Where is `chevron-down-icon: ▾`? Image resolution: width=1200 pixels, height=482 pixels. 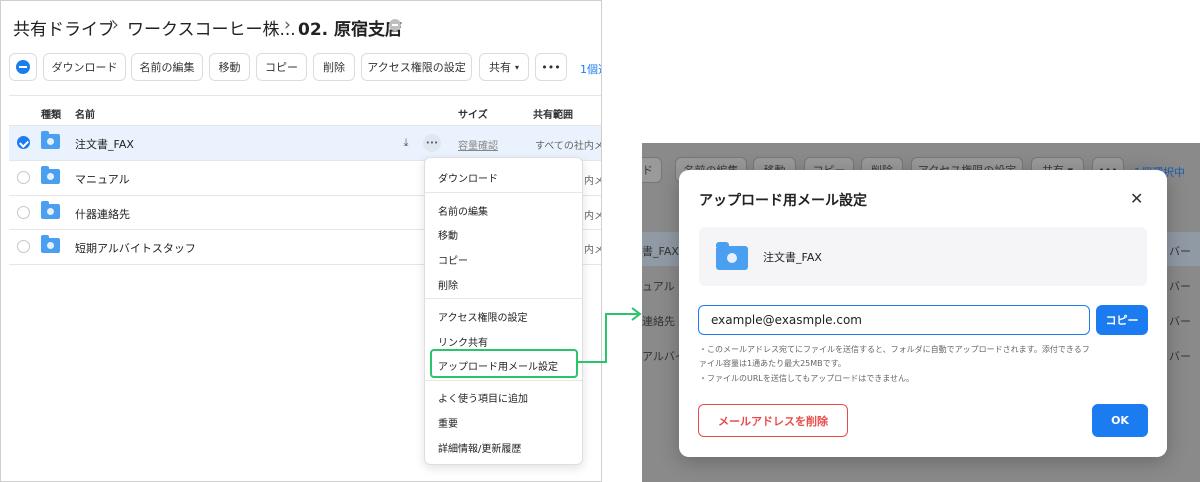 chevron-down-icon: ▾ is located at coordinates (516, 67).